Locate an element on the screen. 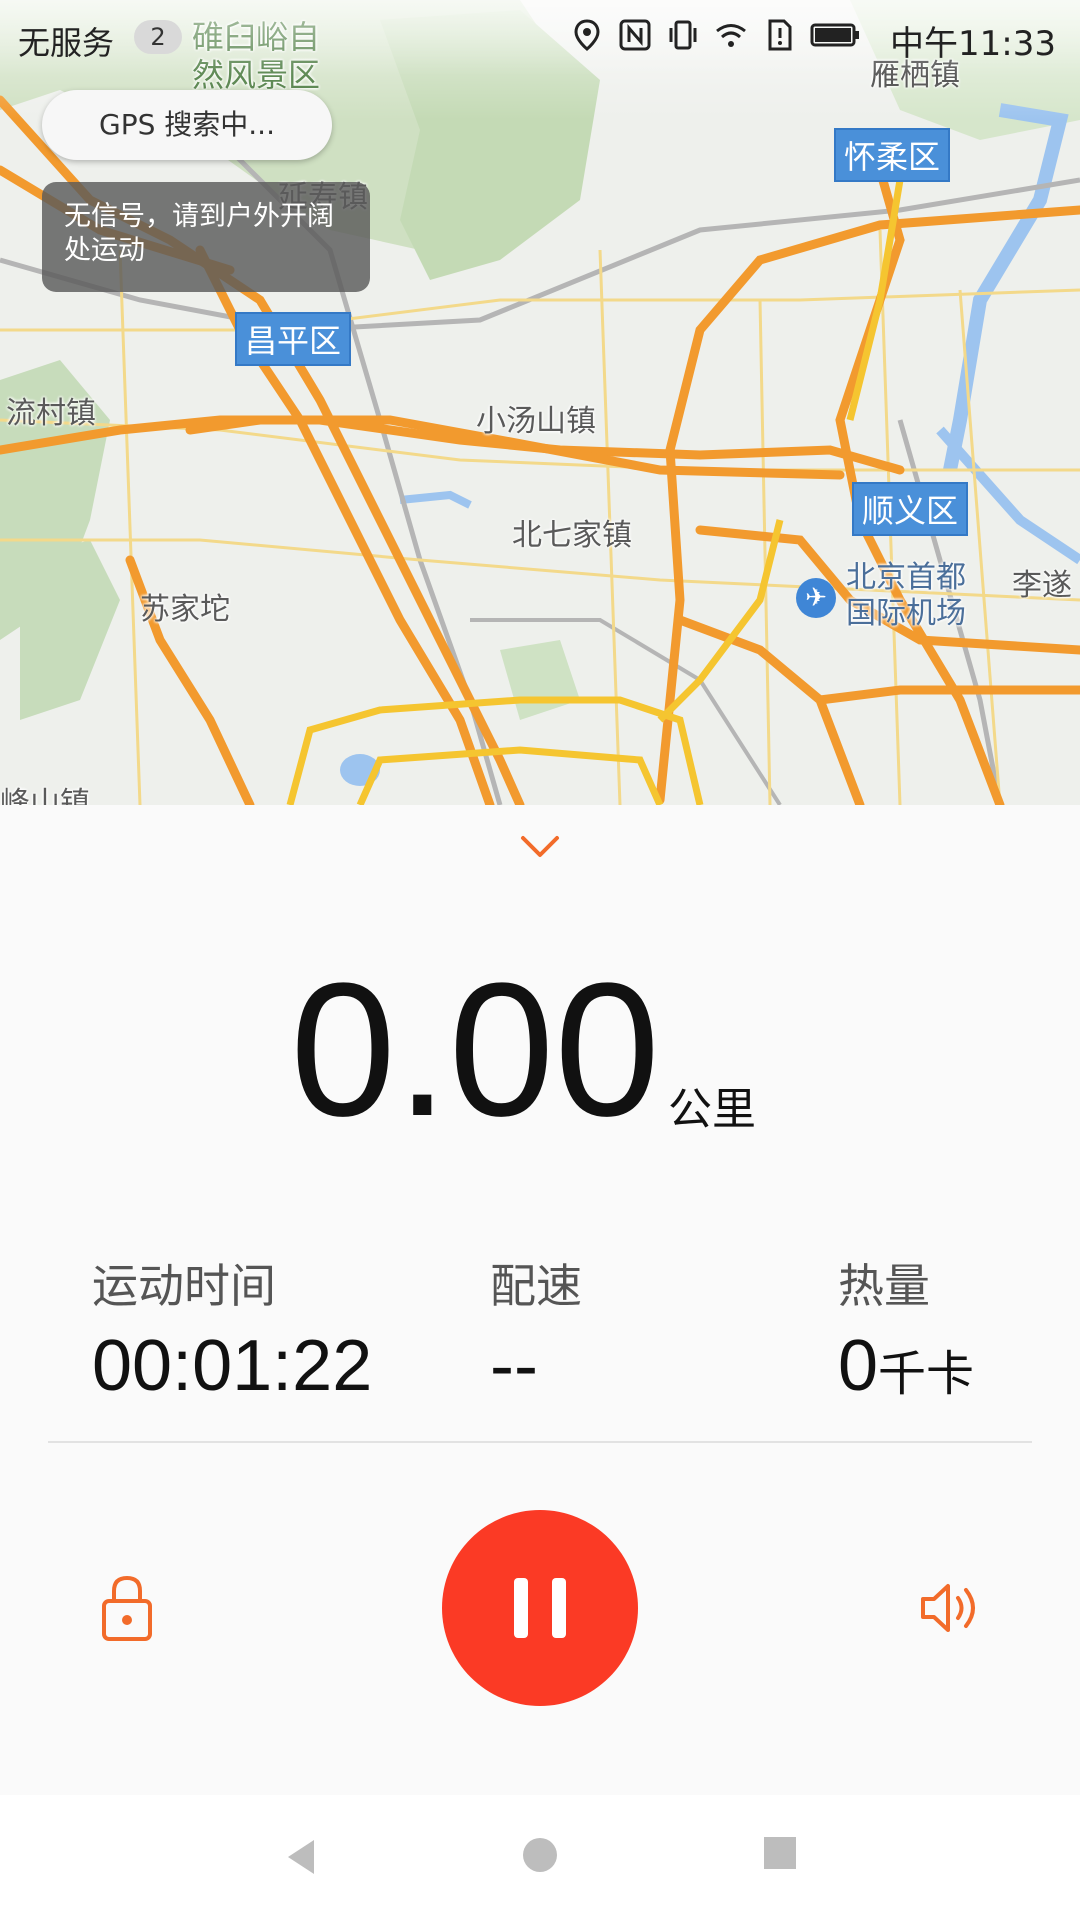 The image size is (1080, 1920). location-icon is located at coordinates (587, 35).